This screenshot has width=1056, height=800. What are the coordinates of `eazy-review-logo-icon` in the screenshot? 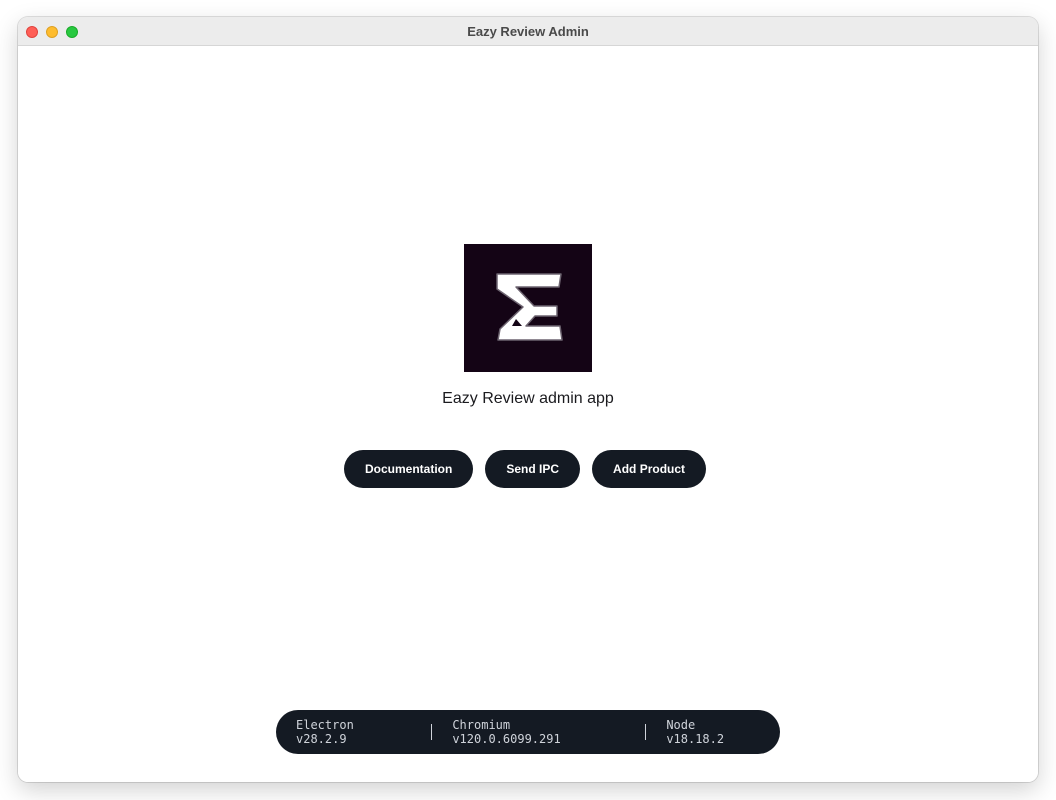 It's located at (528, 308).